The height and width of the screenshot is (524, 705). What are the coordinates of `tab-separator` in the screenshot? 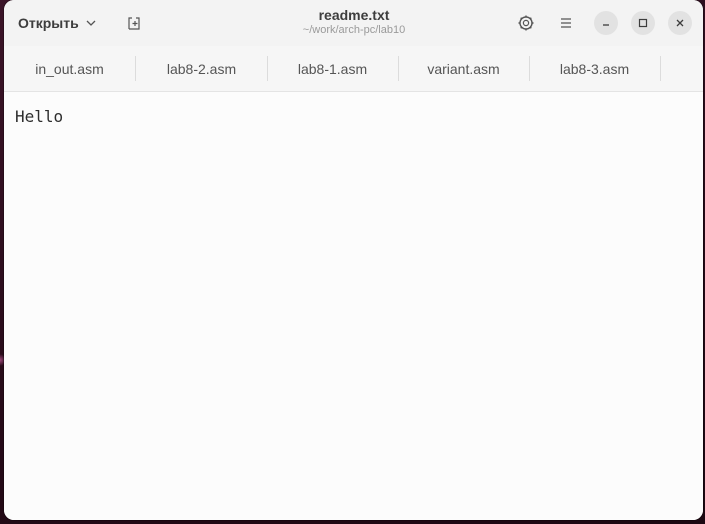 It's located at (660, 68).